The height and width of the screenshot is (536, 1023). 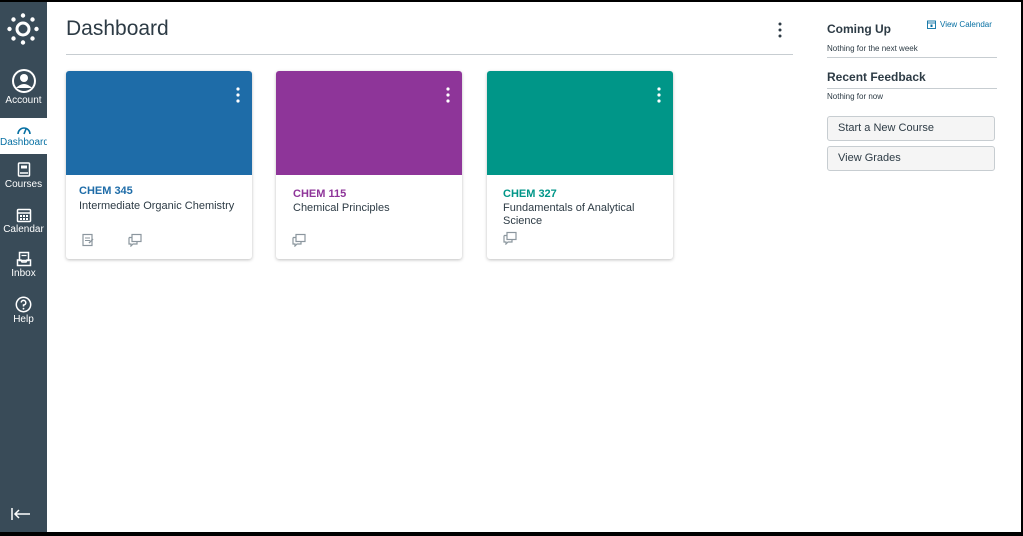 I want to click on canvas-logo-icon, so click(x=23, y=29).